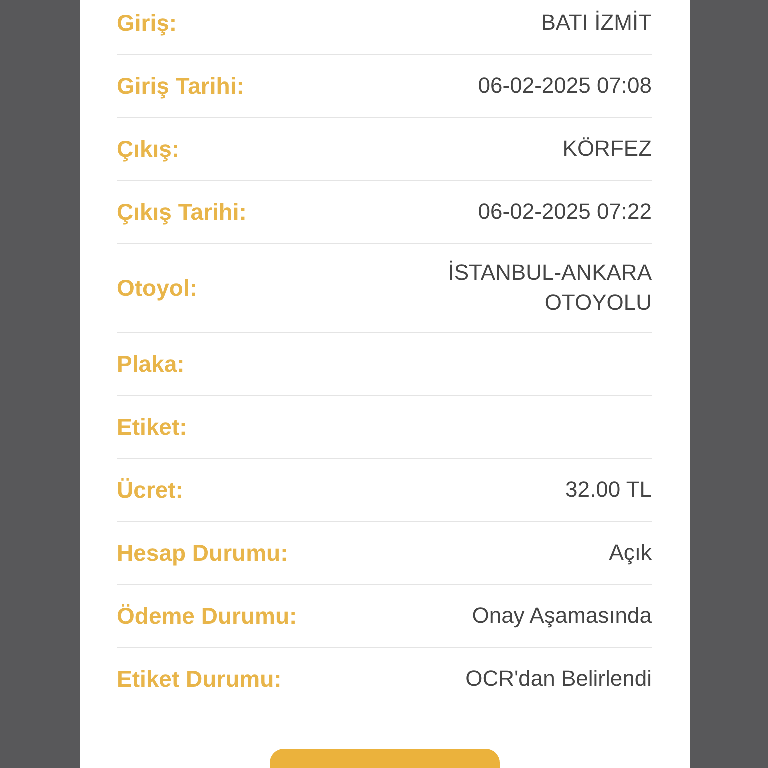 This screenshot has width=768, height=768. What do you see at coordinates (549, 288) in the screenshot?
I see `field-value: İSTANBUL-ANKARA OTOYOLU` at bounding box center [549, 288].